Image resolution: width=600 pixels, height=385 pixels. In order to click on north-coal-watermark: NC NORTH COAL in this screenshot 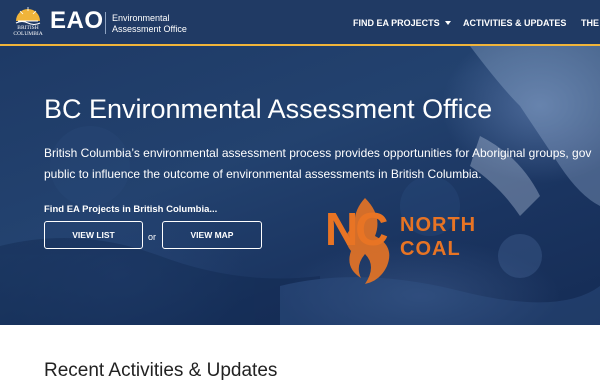, I will do `click(420, 241)`.